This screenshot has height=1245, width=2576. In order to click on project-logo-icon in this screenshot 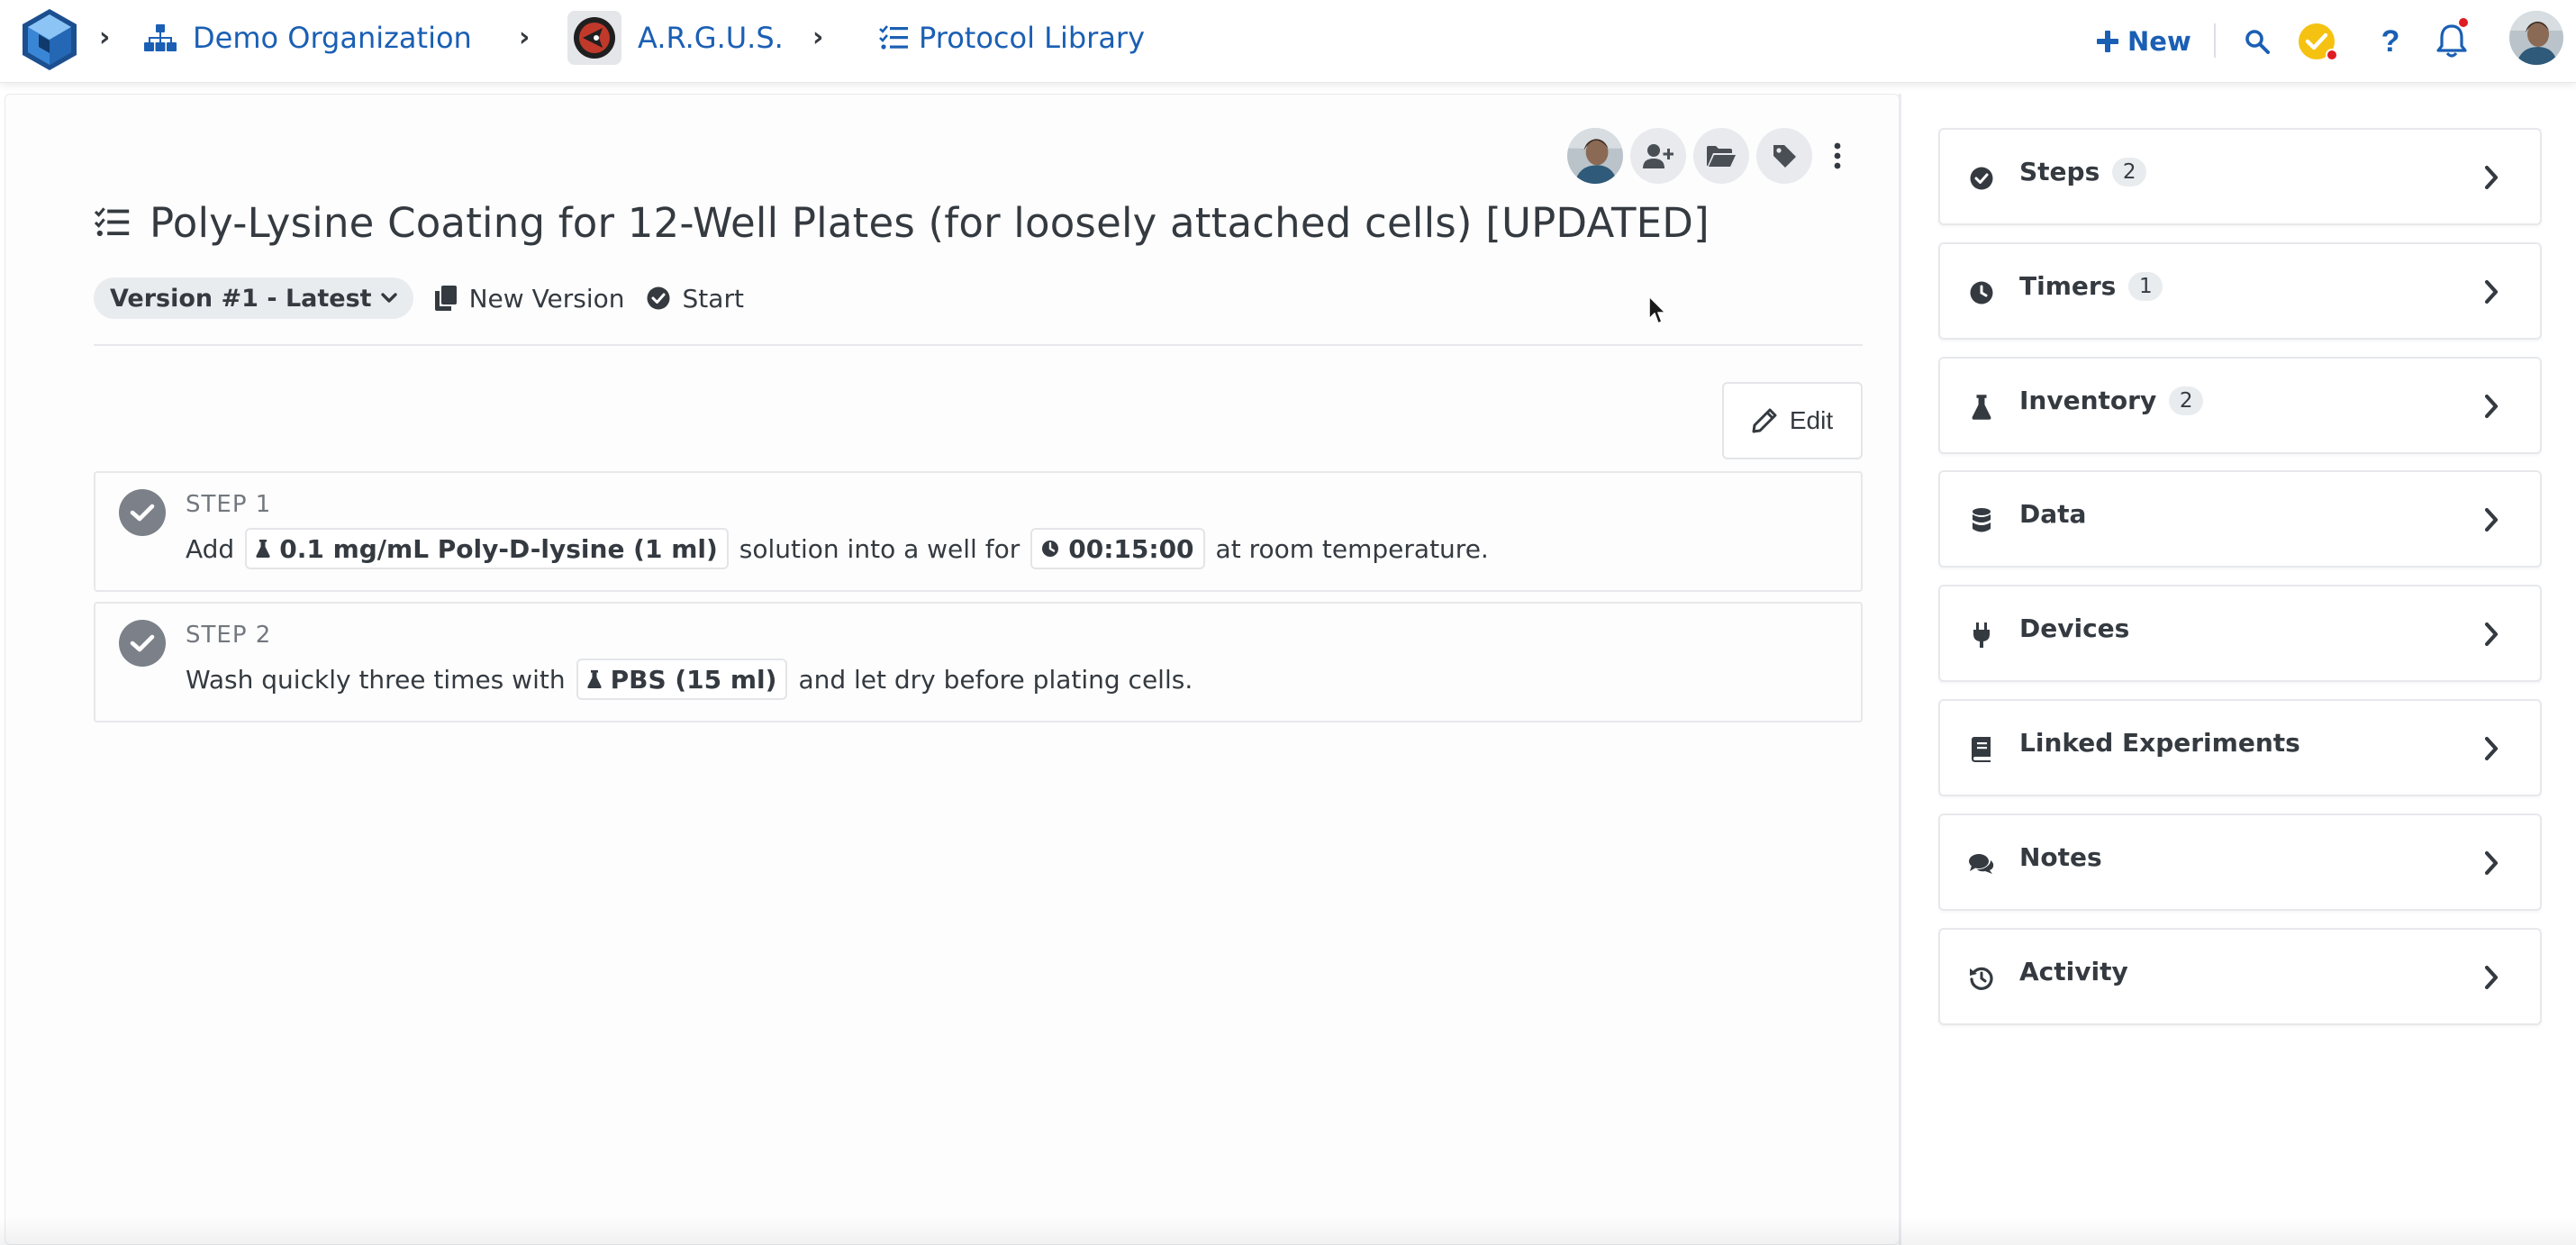, I will do `click(594, 38)`.